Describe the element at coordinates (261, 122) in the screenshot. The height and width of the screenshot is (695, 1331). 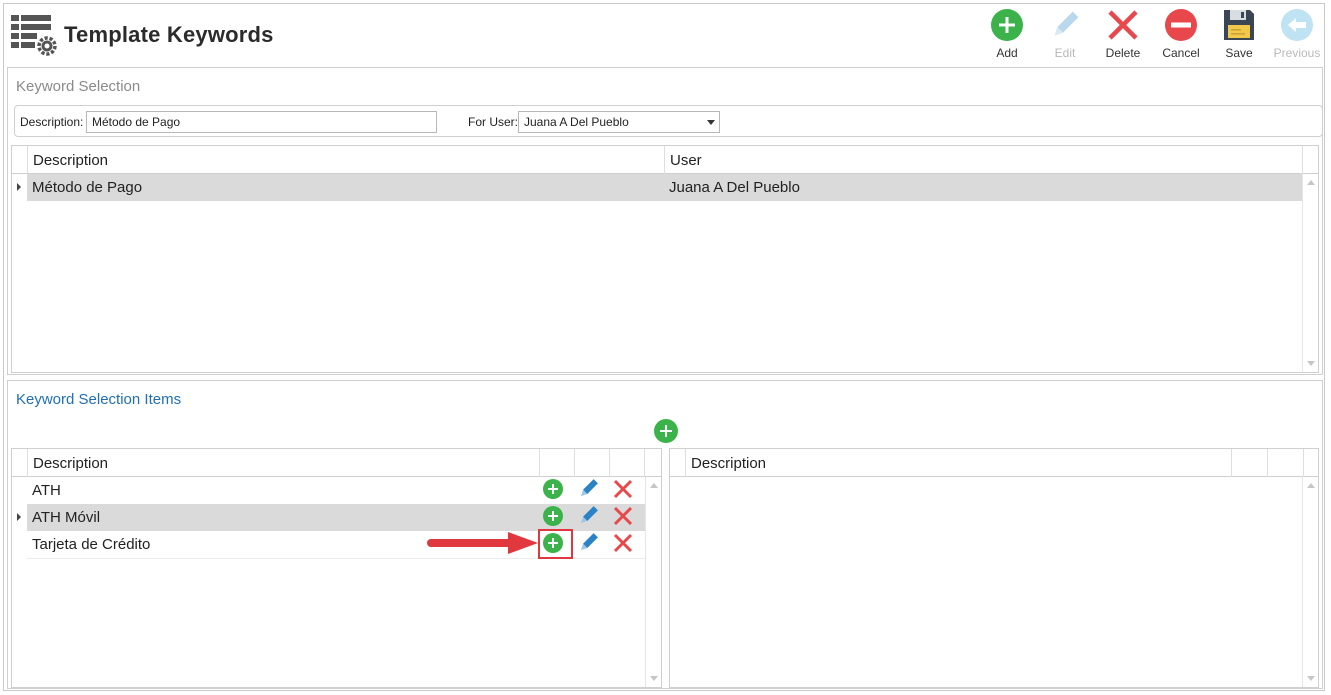
I see `description-filter-input: Método de Pago` at that location.